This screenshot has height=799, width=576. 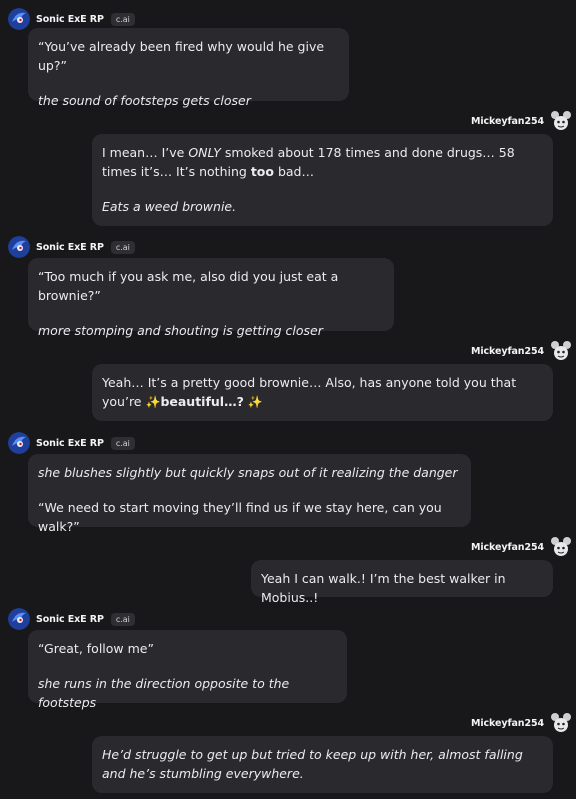 What do you see at coordinates (144, 100) in the screenshot?
I see `message-action-text: the sound of footsteps gets closer` at bounding box center [144, 100].